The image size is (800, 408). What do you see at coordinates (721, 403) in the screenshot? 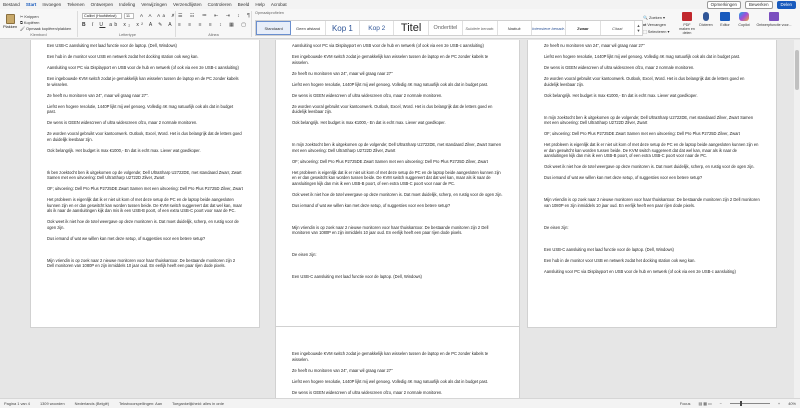
I see `zoom-out-icon: −` at bounding box center [721, 403].